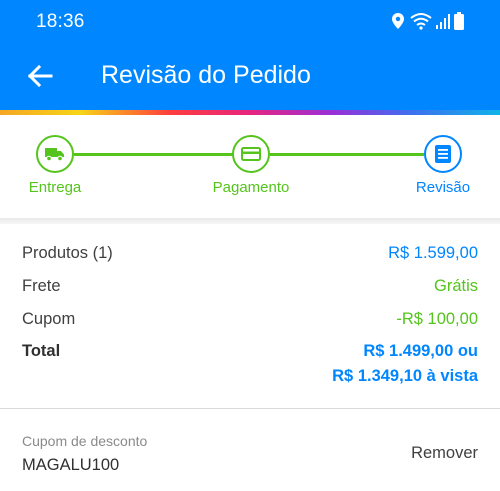 The image size is (500, 491). Describe the element at coordinates (459, 21) in the screenshot. I see `battery-icon` at that location.